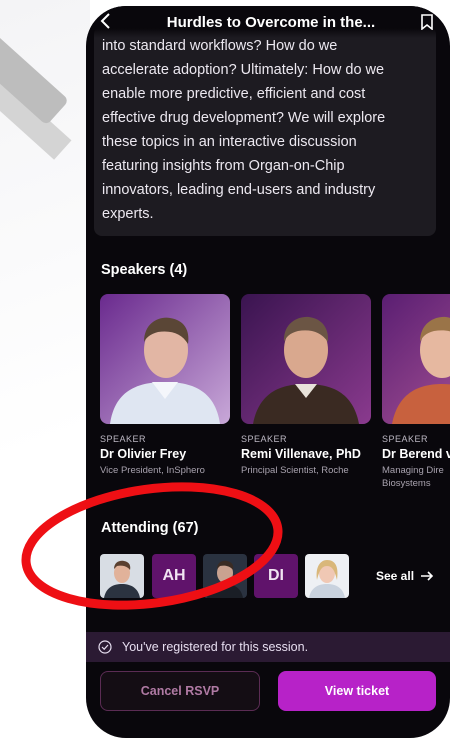 This screenshot has width=451, height=740. What do you see at coordinates (215, 647) in the screenshot?
I see `registration-status-text: You've registered for this session.` at bounding box center [215, 647].